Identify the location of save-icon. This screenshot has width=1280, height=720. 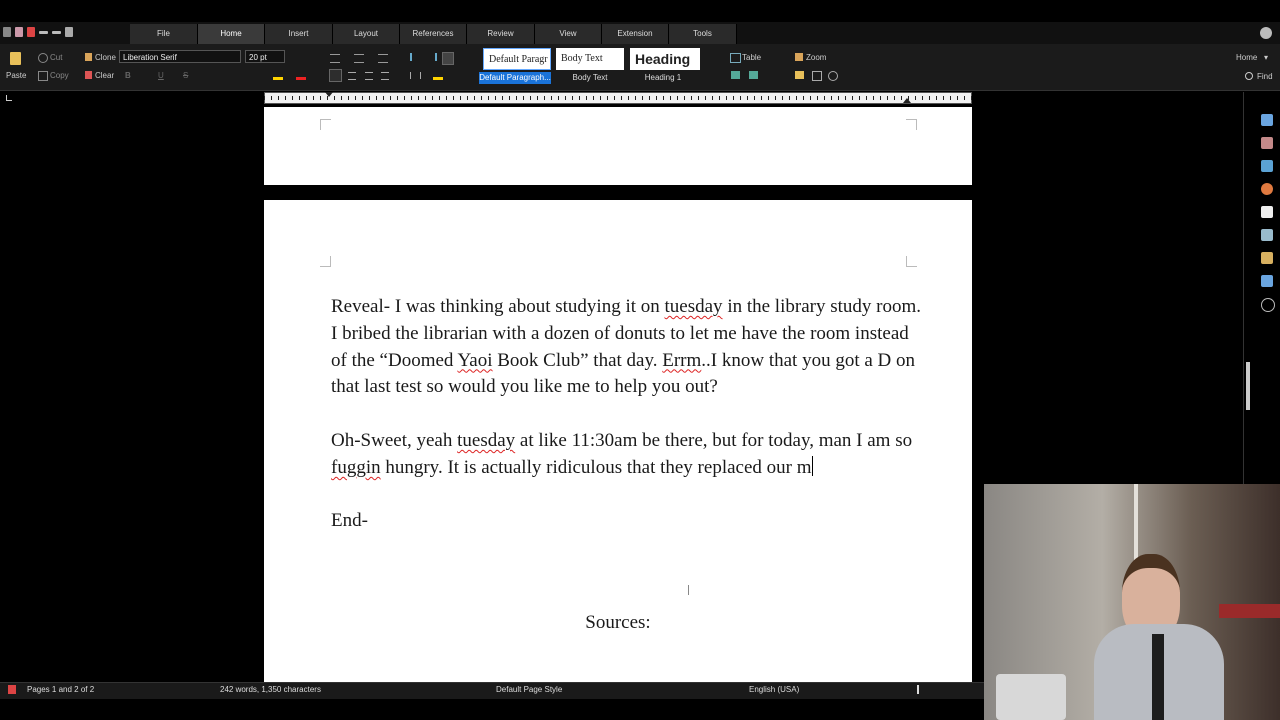
(31, 32).